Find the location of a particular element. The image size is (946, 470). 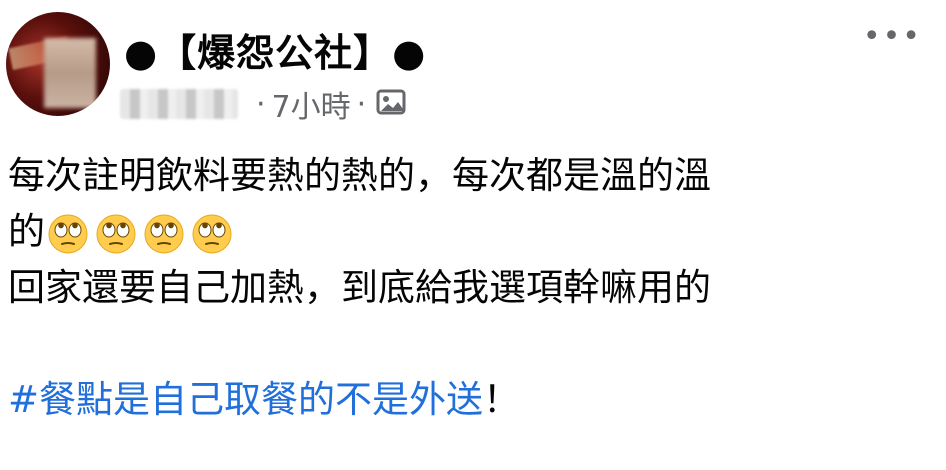

hashtag-line: #餐點是自己取餐的不是外送！ is located at coordinates (458, 400).